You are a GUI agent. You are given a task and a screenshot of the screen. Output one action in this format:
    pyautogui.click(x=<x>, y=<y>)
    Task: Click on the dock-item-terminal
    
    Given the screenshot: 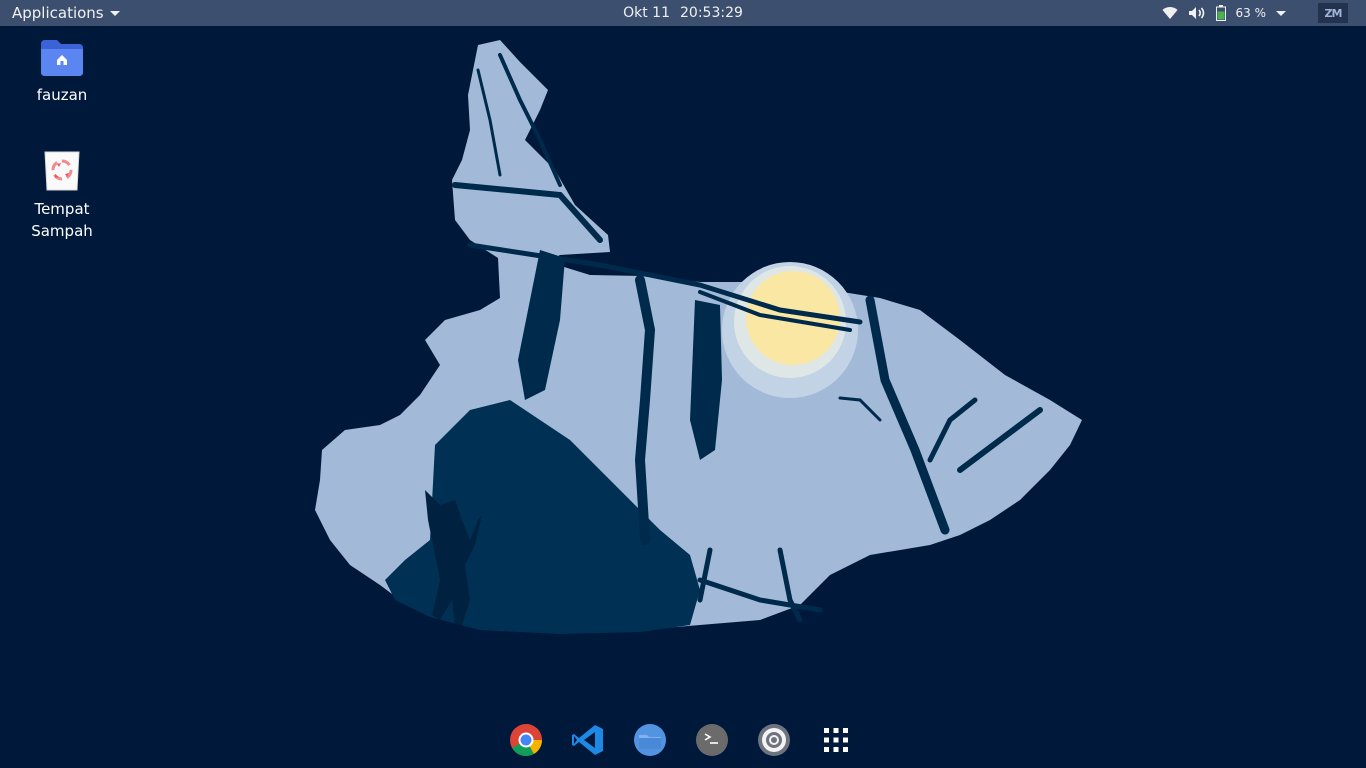 What is the action you would take?
    pyautogui.click(x=712, y=740)
    